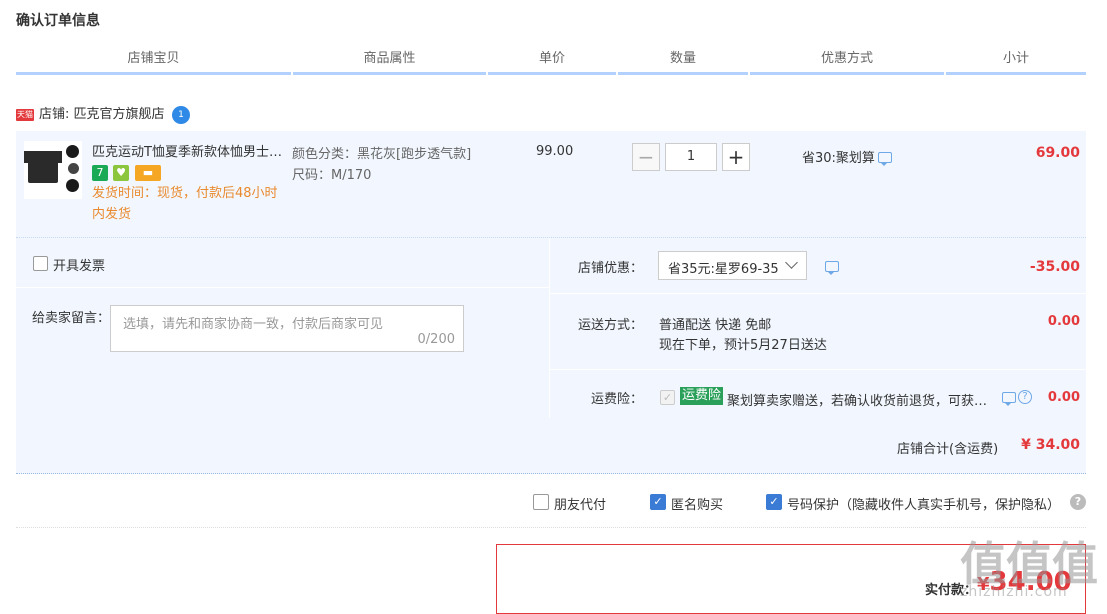  Describe the element at coordinates (948, 449) in the screenshot. I see `store-total-label: 店铺合计(含运费)` at that location.